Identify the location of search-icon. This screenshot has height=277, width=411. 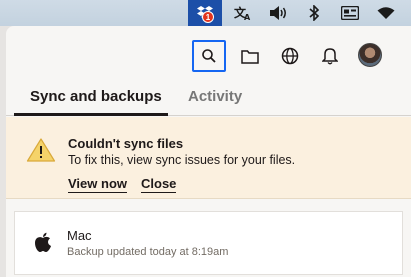
(209, 56).